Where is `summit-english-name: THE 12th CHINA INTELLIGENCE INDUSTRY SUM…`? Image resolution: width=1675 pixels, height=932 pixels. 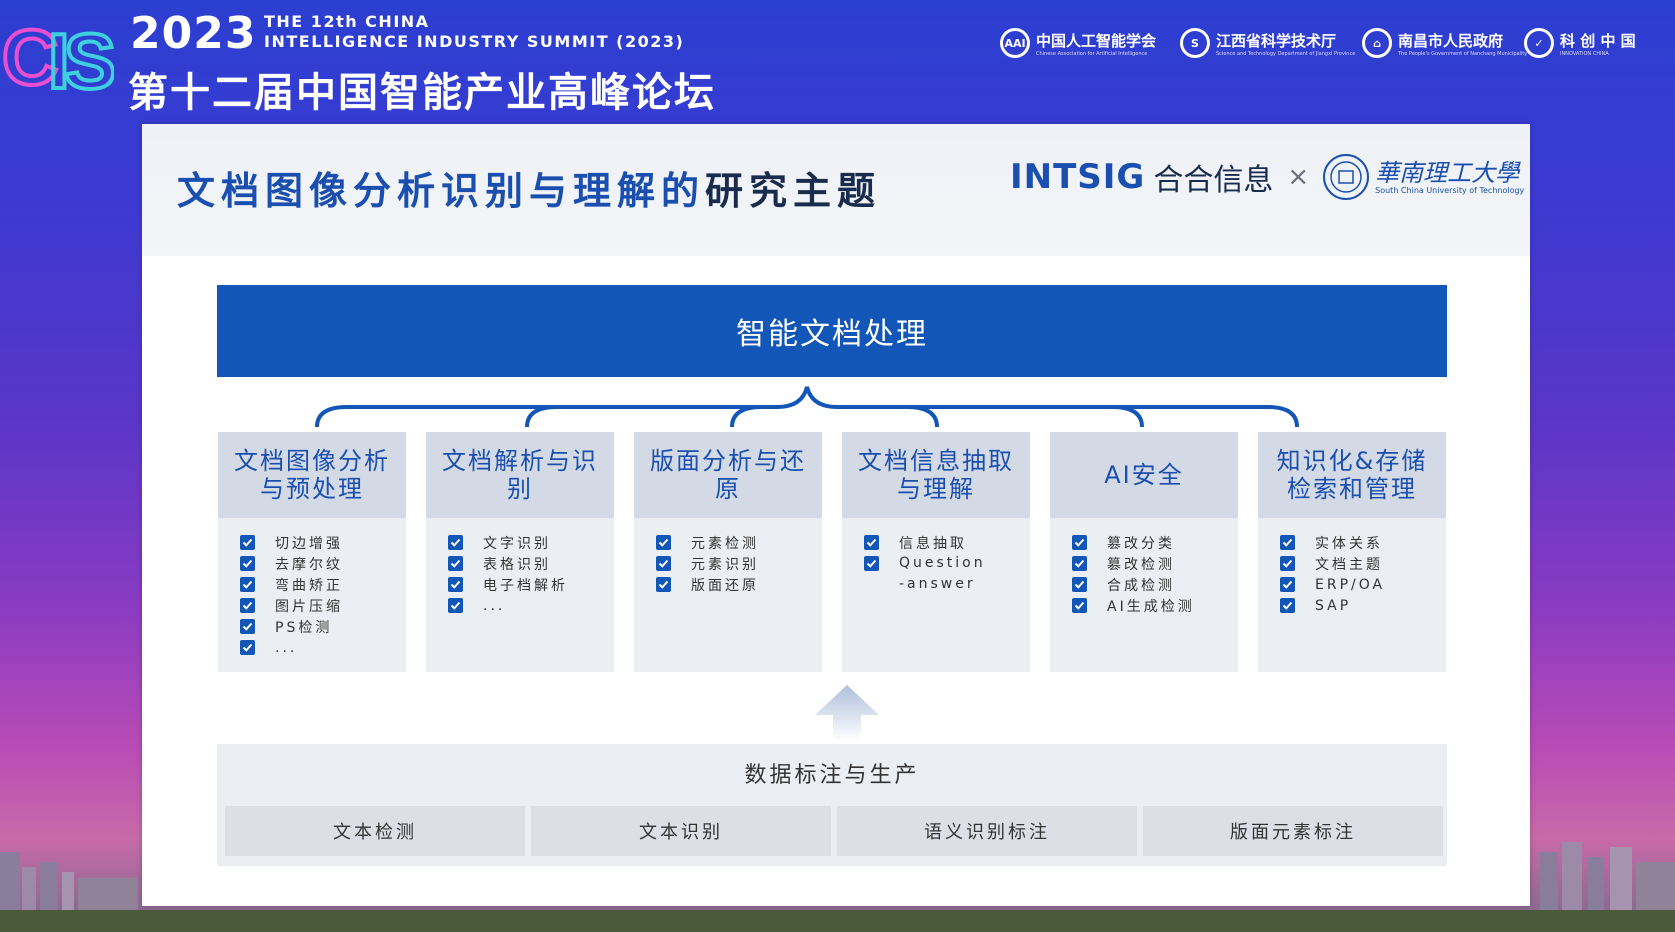 summit-english-name: THE 12th CHINA INTELLIGENCE INDUSTRY SUM… is located at coordinates (474, 32).